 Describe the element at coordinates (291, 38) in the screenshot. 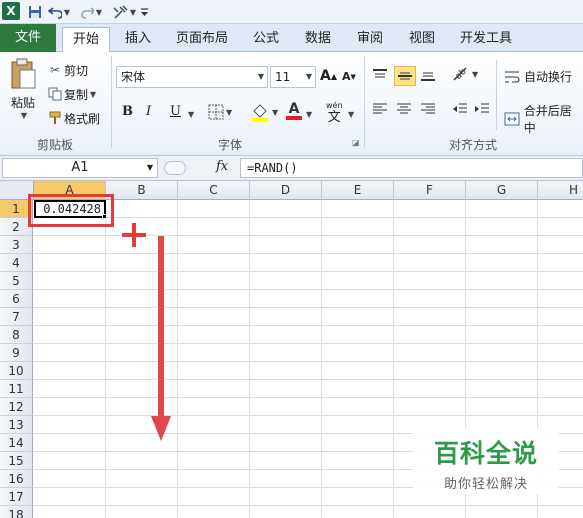

I see `ribbon-tabs: 文件 开始 插入 页面布局 公式 数据 审阅 视图 开发工具` at that location.